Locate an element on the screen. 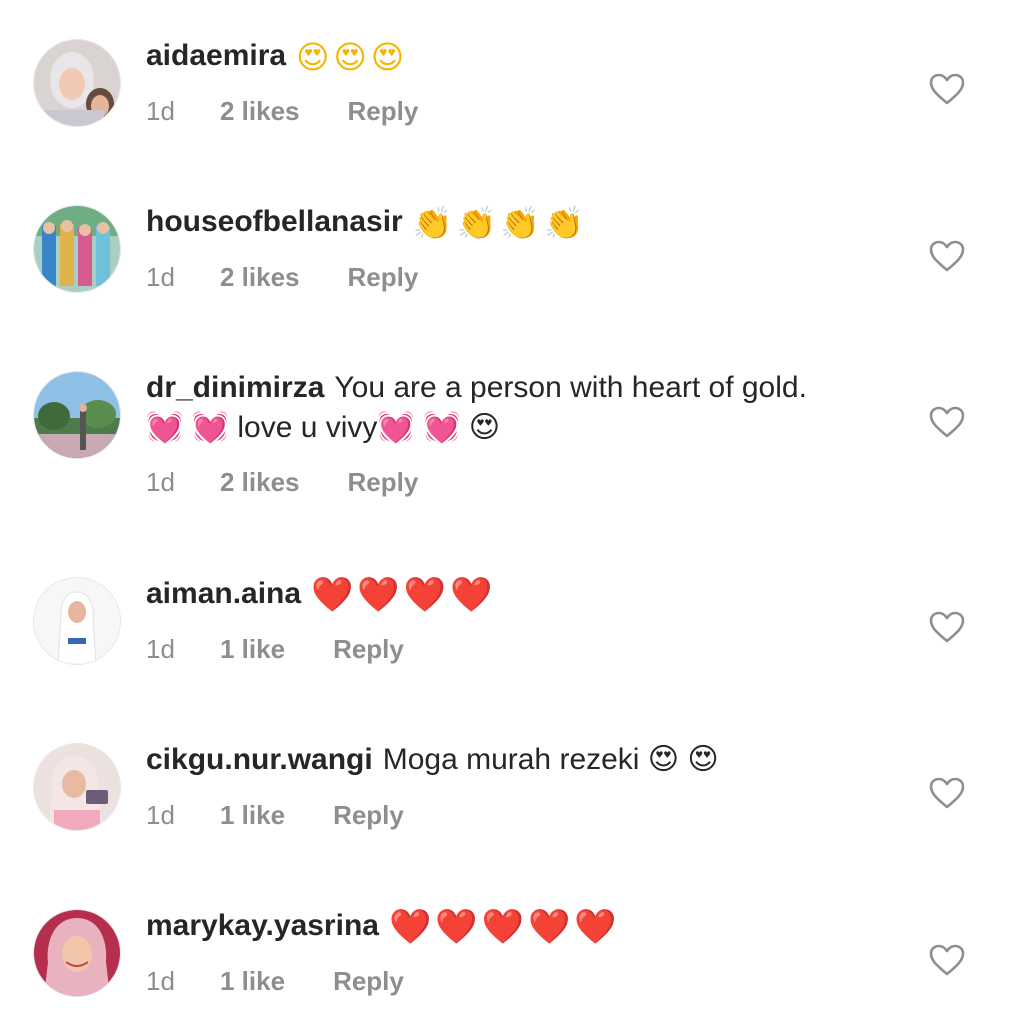  username-link: marykay.yasrina is located at coordinates (262, 925).